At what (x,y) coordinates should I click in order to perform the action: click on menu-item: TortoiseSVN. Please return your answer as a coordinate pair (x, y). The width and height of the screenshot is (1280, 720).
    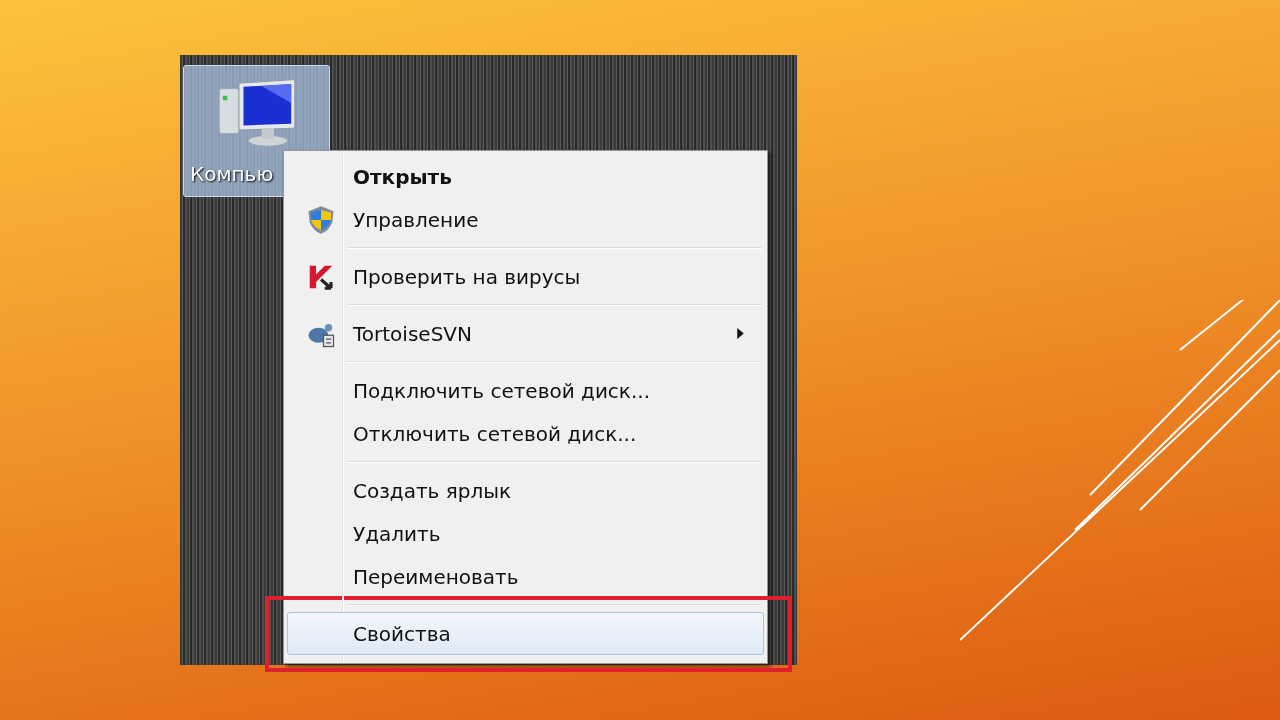
    Looking at the image, I should click on (525, 333).